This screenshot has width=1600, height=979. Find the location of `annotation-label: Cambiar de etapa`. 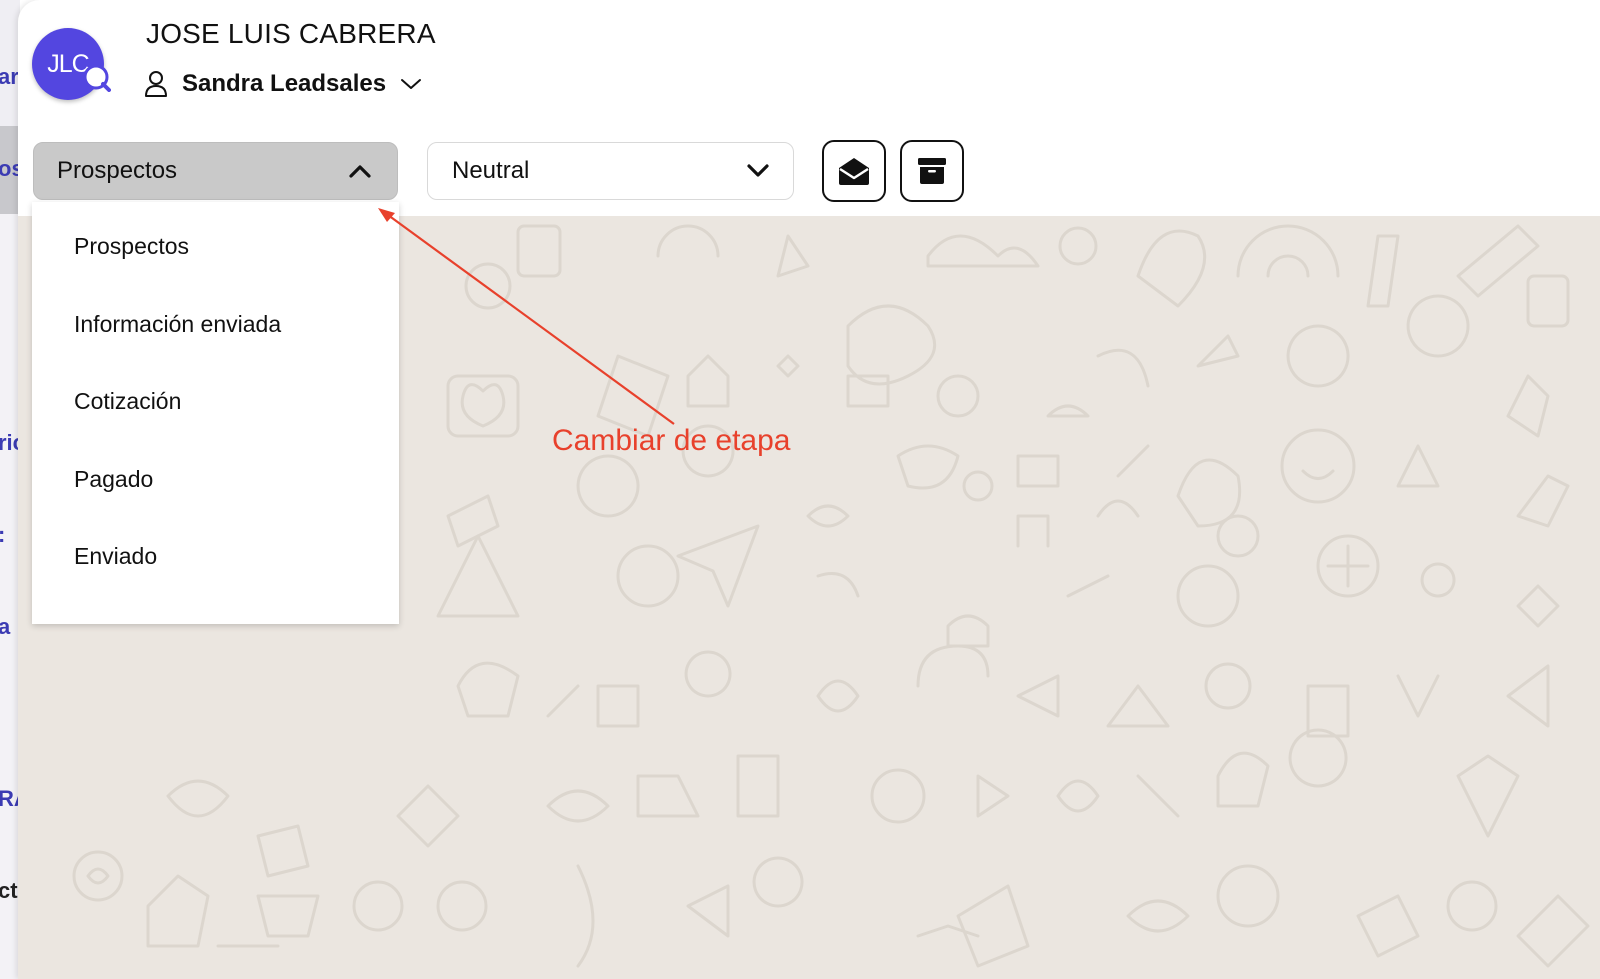

annotation-label: Cambiar de etapa is located at coordinates (671, 440).